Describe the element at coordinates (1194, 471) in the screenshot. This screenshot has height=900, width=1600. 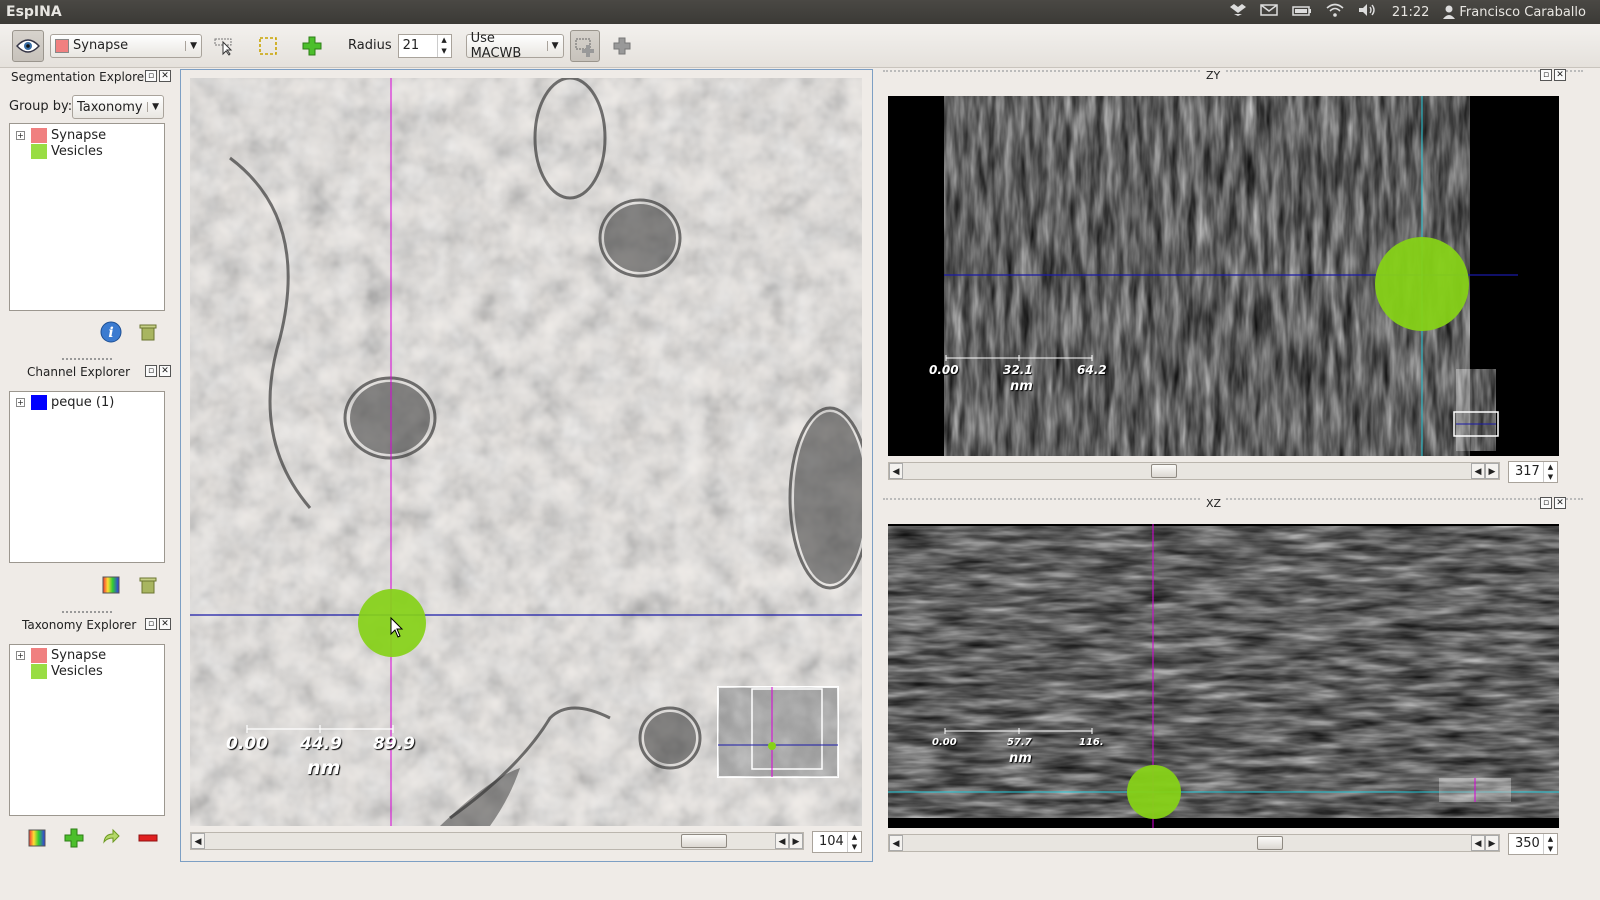
I see `zy-slice-scrollbar: ◀ ◀ ▶` at that location.